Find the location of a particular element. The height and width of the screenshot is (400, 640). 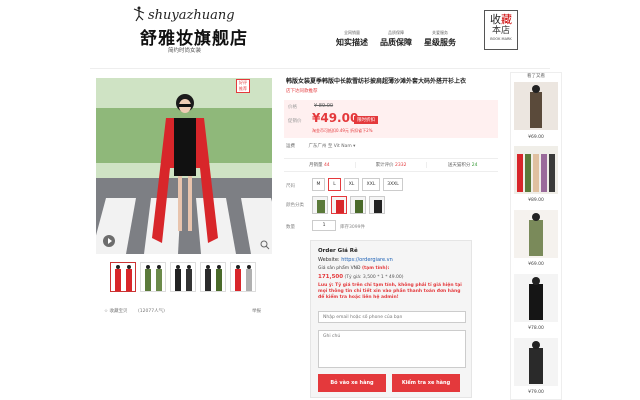

main-product-image is located at coordinates (184, 166).